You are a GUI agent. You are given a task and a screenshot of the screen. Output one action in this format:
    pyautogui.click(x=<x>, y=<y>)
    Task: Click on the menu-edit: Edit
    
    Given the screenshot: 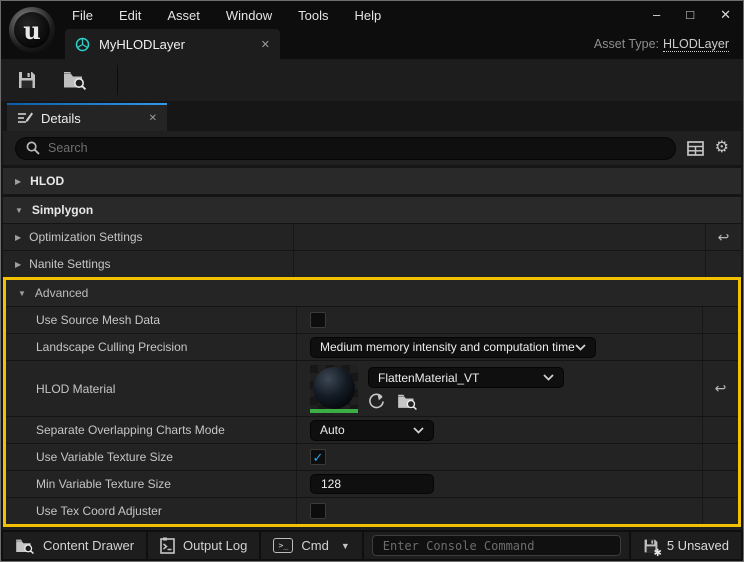 What is the action you would take?
    pyautogui.click(x=130, y=15)
    